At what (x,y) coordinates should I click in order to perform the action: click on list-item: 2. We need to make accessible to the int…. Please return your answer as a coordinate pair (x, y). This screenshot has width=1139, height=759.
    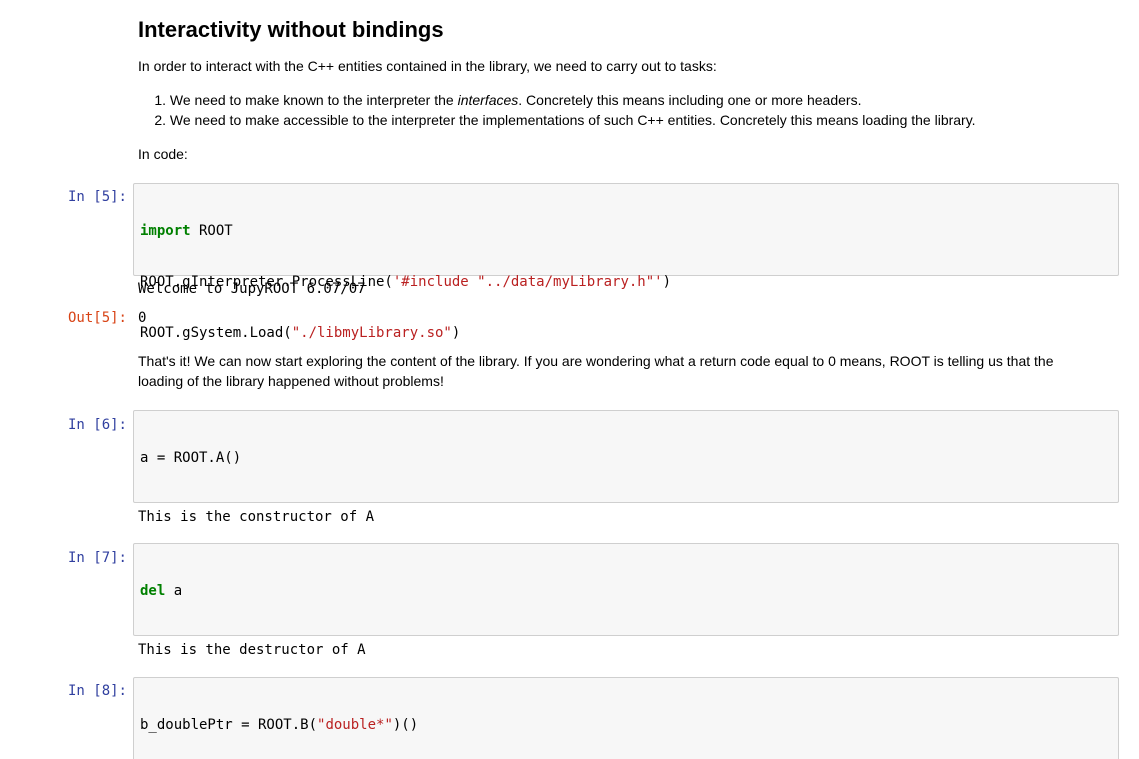
    Looking at the image, I should click on (557, 120).